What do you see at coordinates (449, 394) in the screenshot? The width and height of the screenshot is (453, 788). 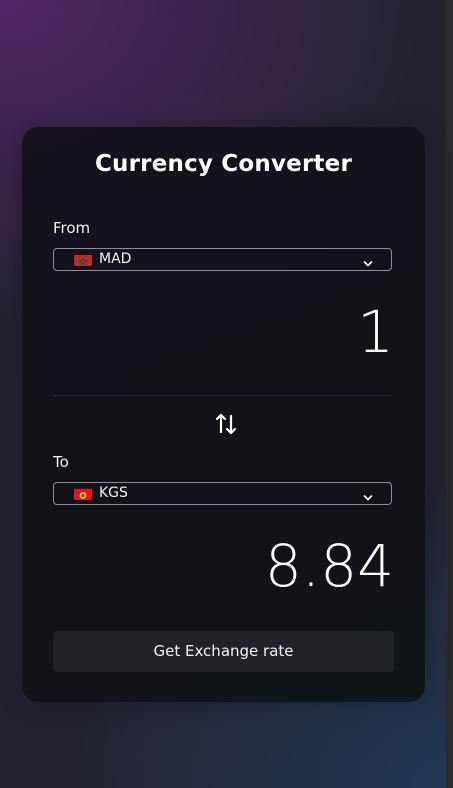 I see `scrollbar-edge` at bounding box center [449, 394].